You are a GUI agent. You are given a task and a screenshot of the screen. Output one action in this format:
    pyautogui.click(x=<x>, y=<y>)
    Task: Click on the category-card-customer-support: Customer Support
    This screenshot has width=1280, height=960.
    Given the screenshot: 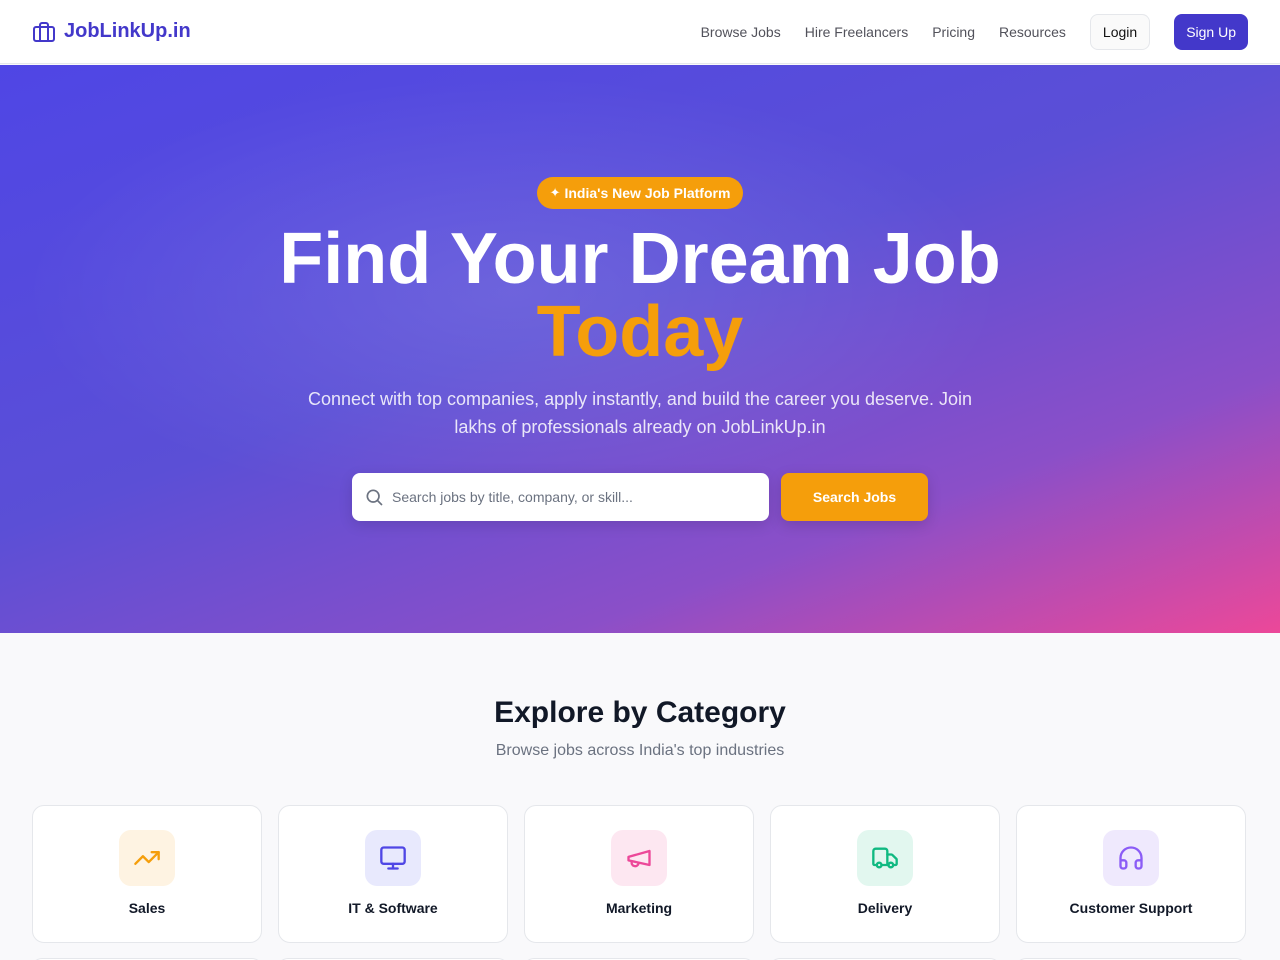 What is the action you would take?
    pyautogui.click(x=1131, y=874)
    